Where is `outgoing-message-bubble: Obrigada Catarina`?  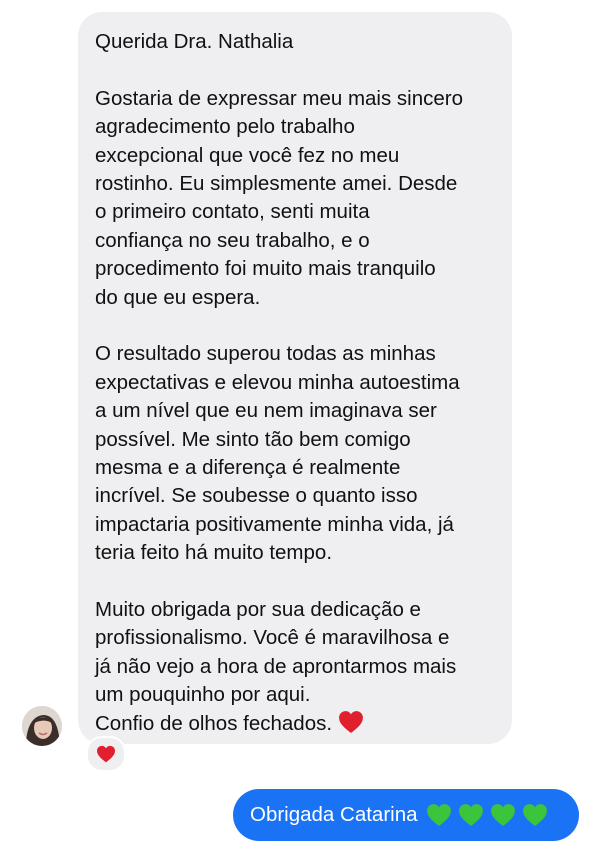
outgoing-message-bubble: Obrigada Catarina is located at coordinates (406, 815).